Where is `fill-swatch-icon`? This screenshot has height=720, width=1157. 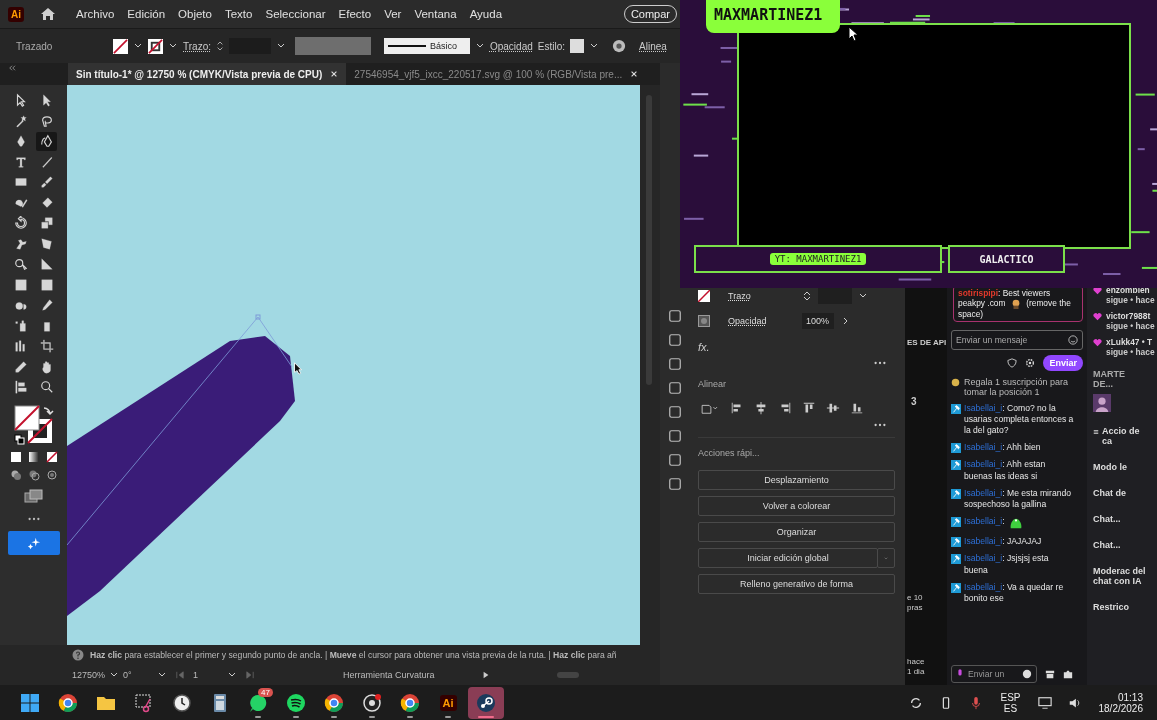
fill-swatch-icon is located at coordinates (120, 46).